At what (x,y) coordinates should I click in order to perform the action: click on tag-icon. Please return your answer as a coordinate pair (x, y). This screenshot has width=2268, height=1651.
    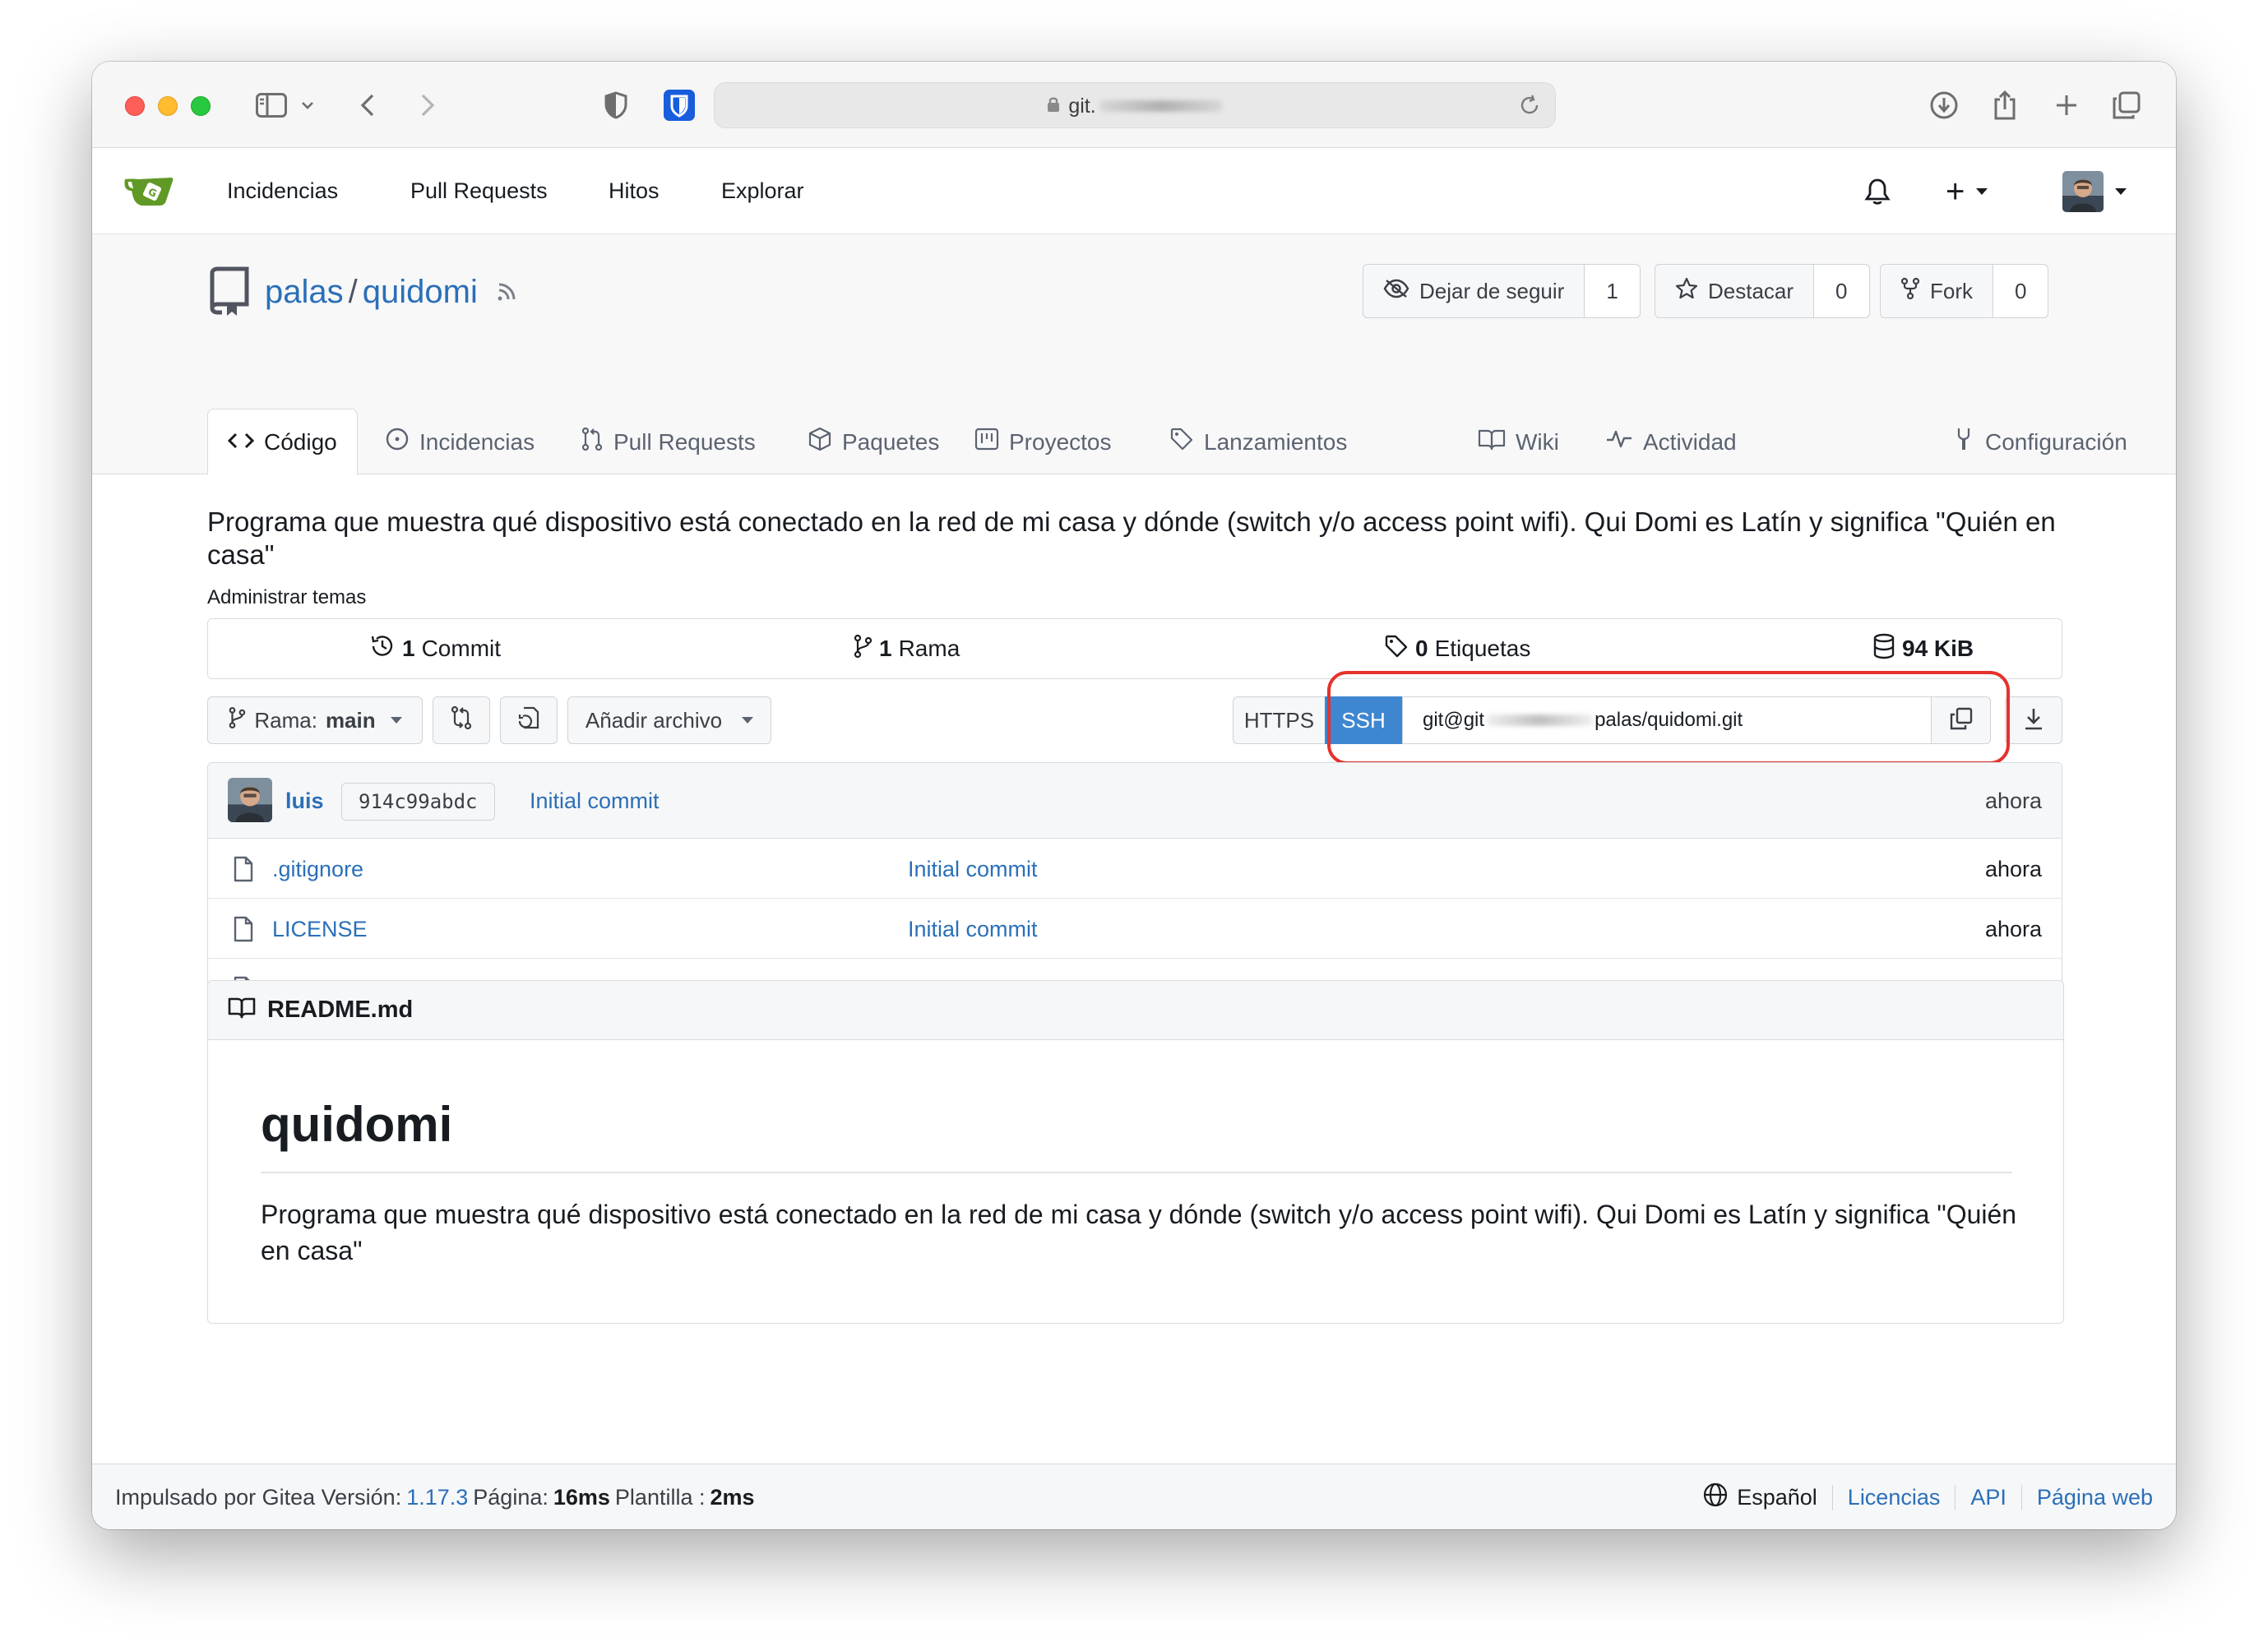
    Looking at the image, I should click on (1182, 442).